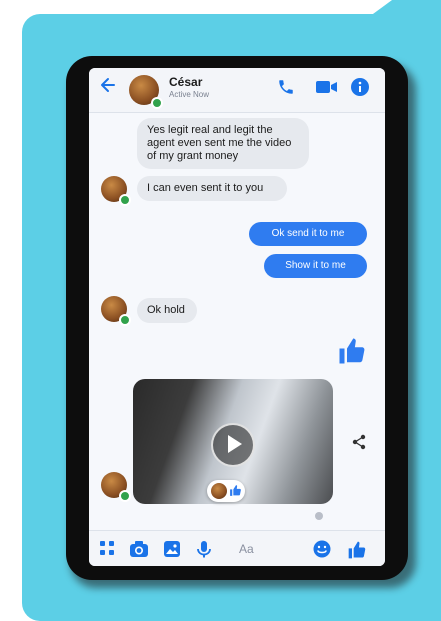 The height and width of the screenshot is (621, 441). What do you see at coordinates (360, 87) in the screenshot?
I see `info-icon` at bounding box center [360, 87].